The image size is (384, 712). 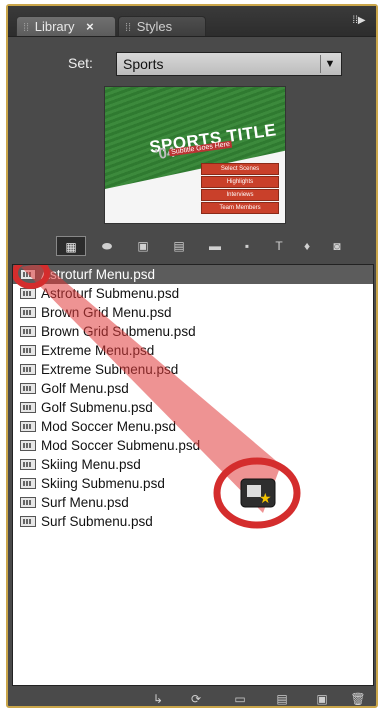 What do you see at coordinates (54, 26) in the screenshot?
I see `tab-library-label: Library` at bounding box center [54, 26].